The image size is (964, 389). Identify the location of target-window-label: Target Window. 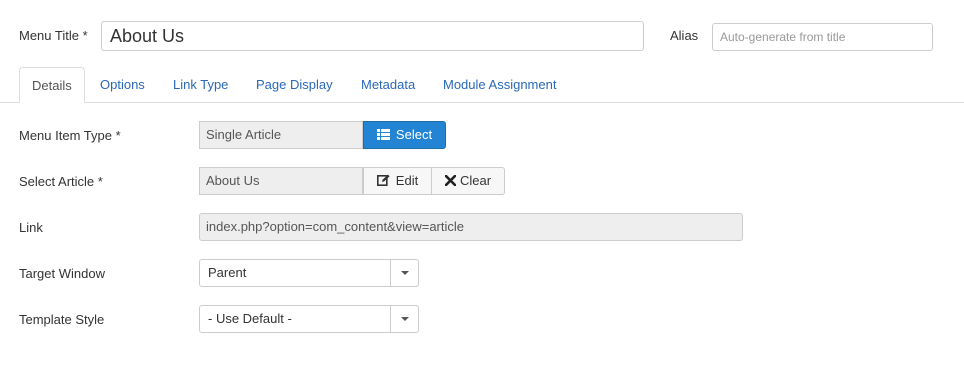
(62, 273).